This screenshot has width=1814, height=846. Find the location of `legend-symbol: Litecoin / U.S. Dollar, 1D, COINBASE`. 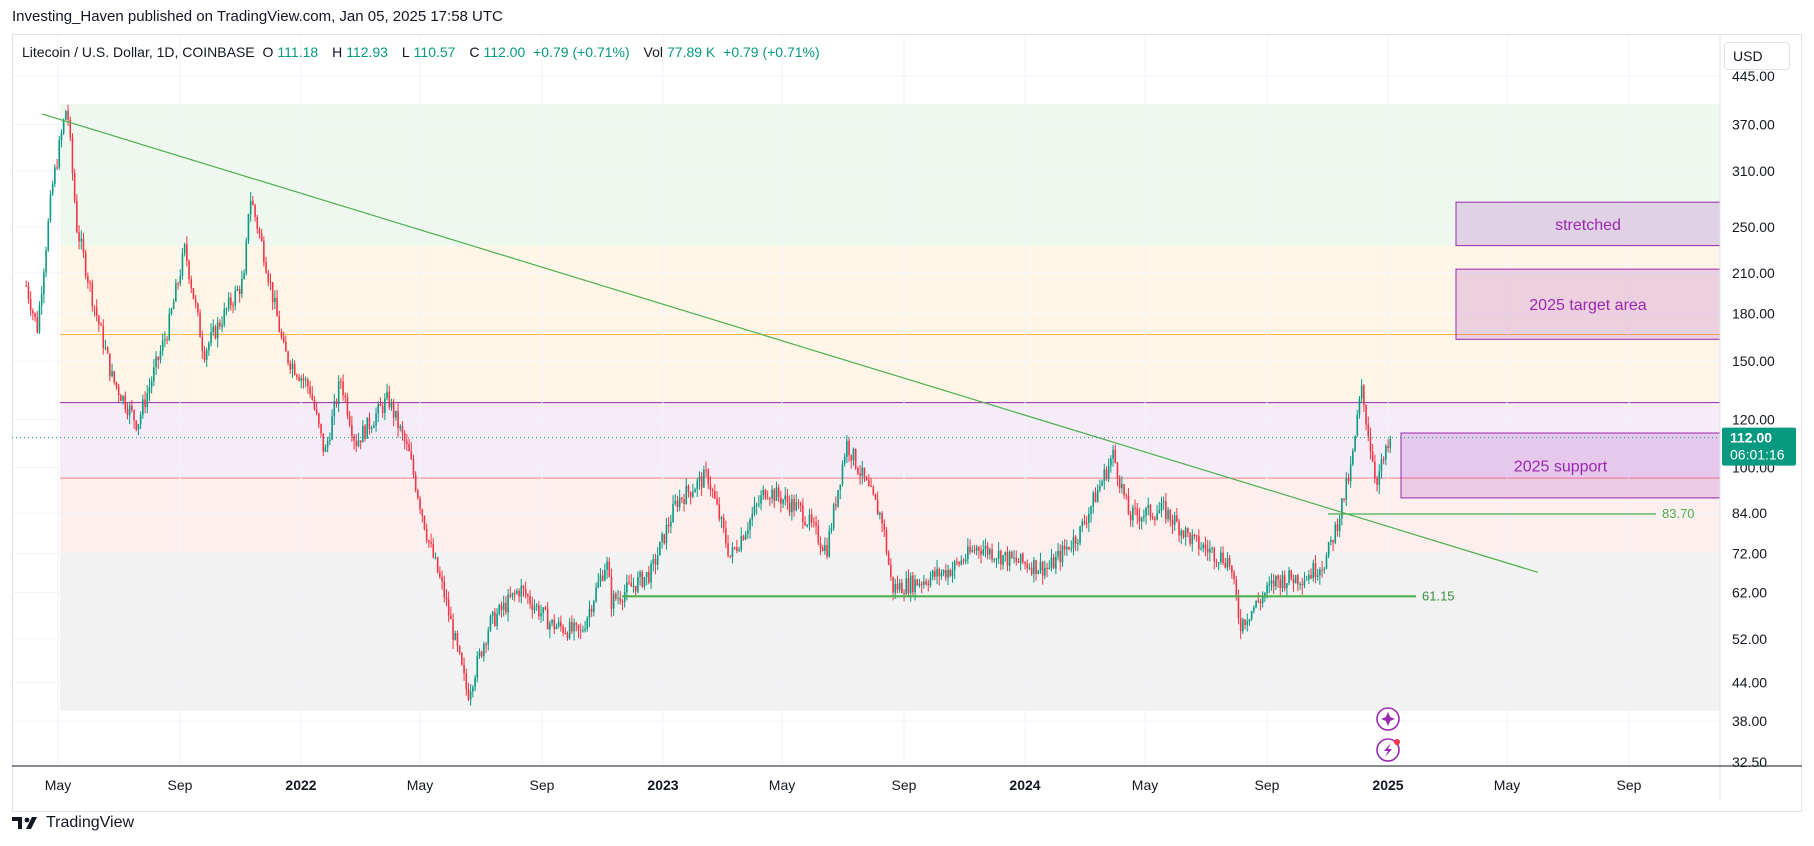

legend-symbol: Litecoin / U.S. Dollar, 1D, COINBASE is located at coordinates (138, 52).